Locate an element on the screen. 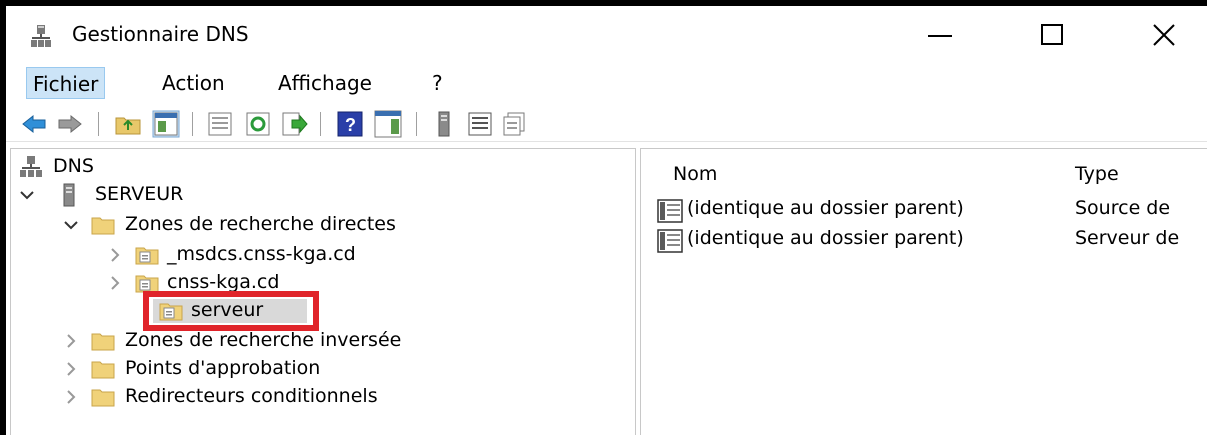 This screenshot has width=1207, height=435. minimize-button is located at coordinates (940, 34).